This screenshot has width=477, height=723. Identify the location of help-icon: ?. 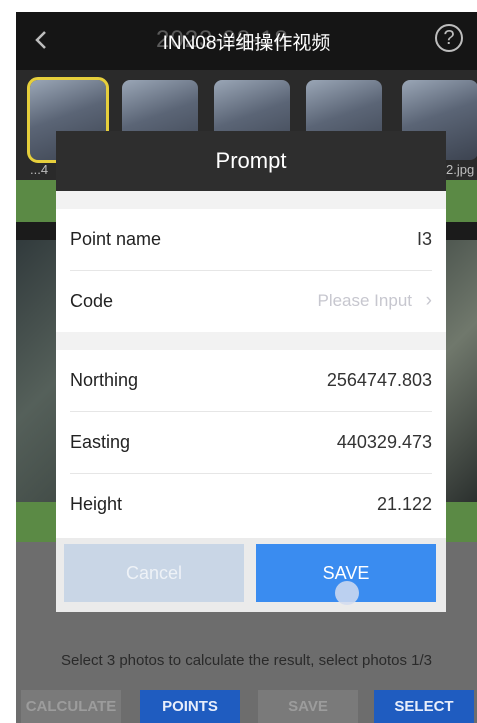
(449, 38).